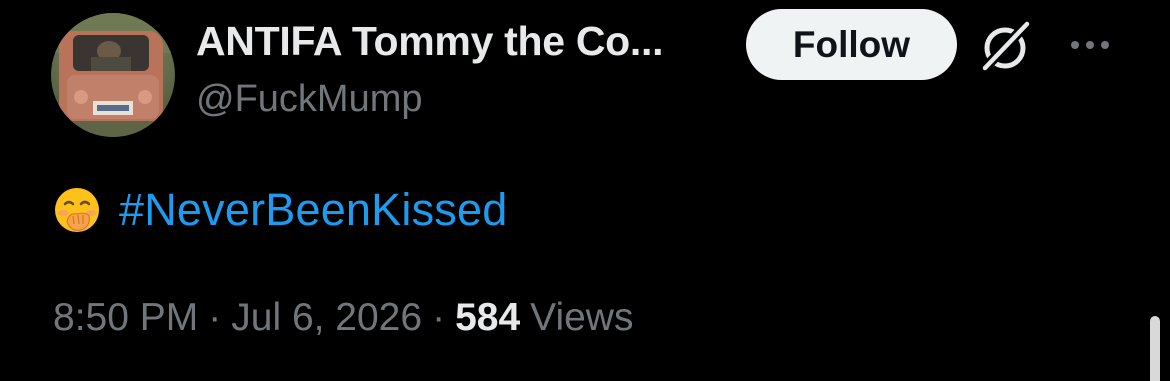  What do you see at coordinates (1090, 45) in the screenshot?
I see `more-options-icon` at bounding box center [1090, 45].